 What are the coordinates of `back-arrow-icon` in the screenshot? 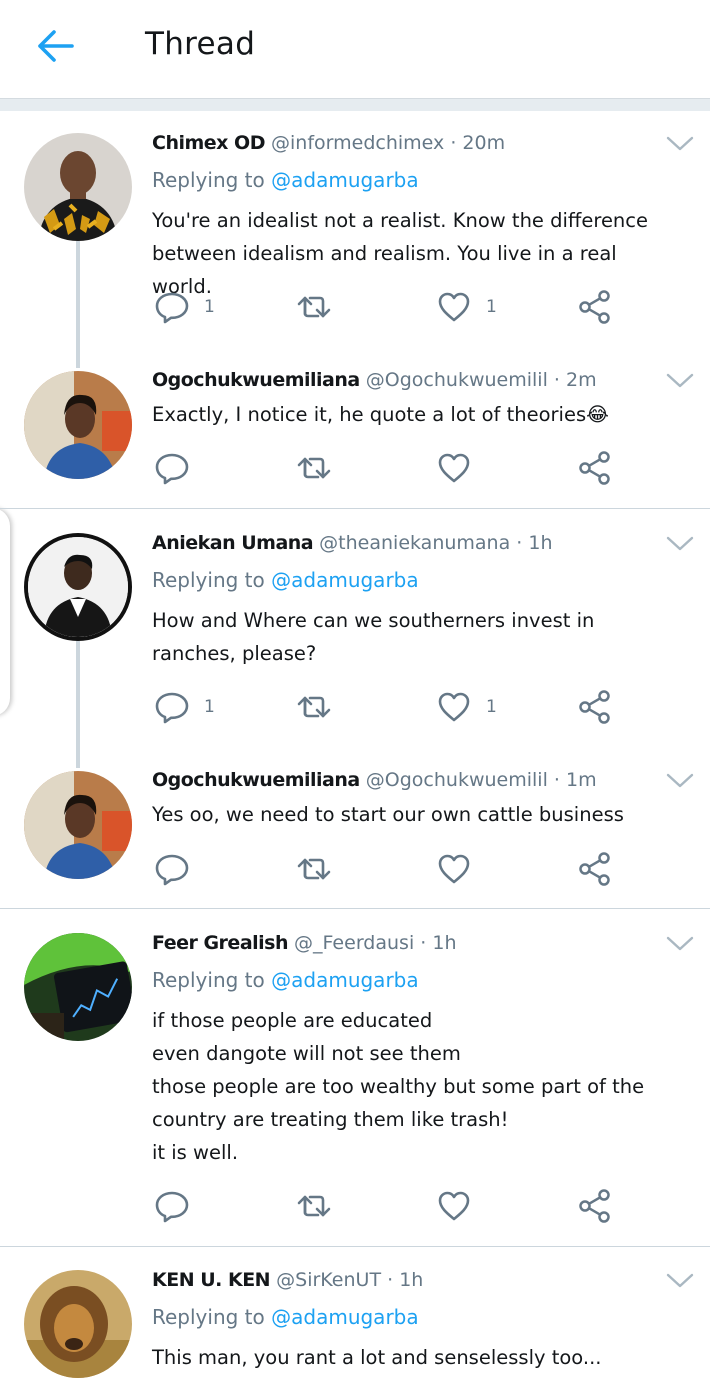 It's located at (56, 46).